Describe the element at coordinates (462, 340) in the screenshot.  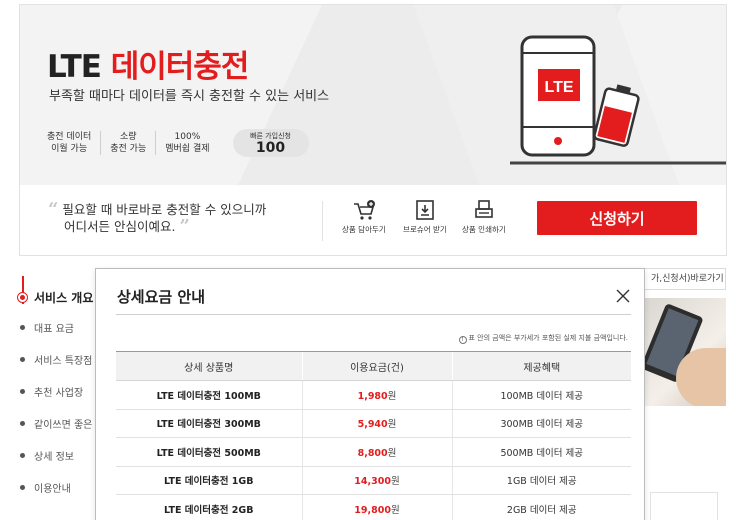
I see `info-icon: !` at that location.